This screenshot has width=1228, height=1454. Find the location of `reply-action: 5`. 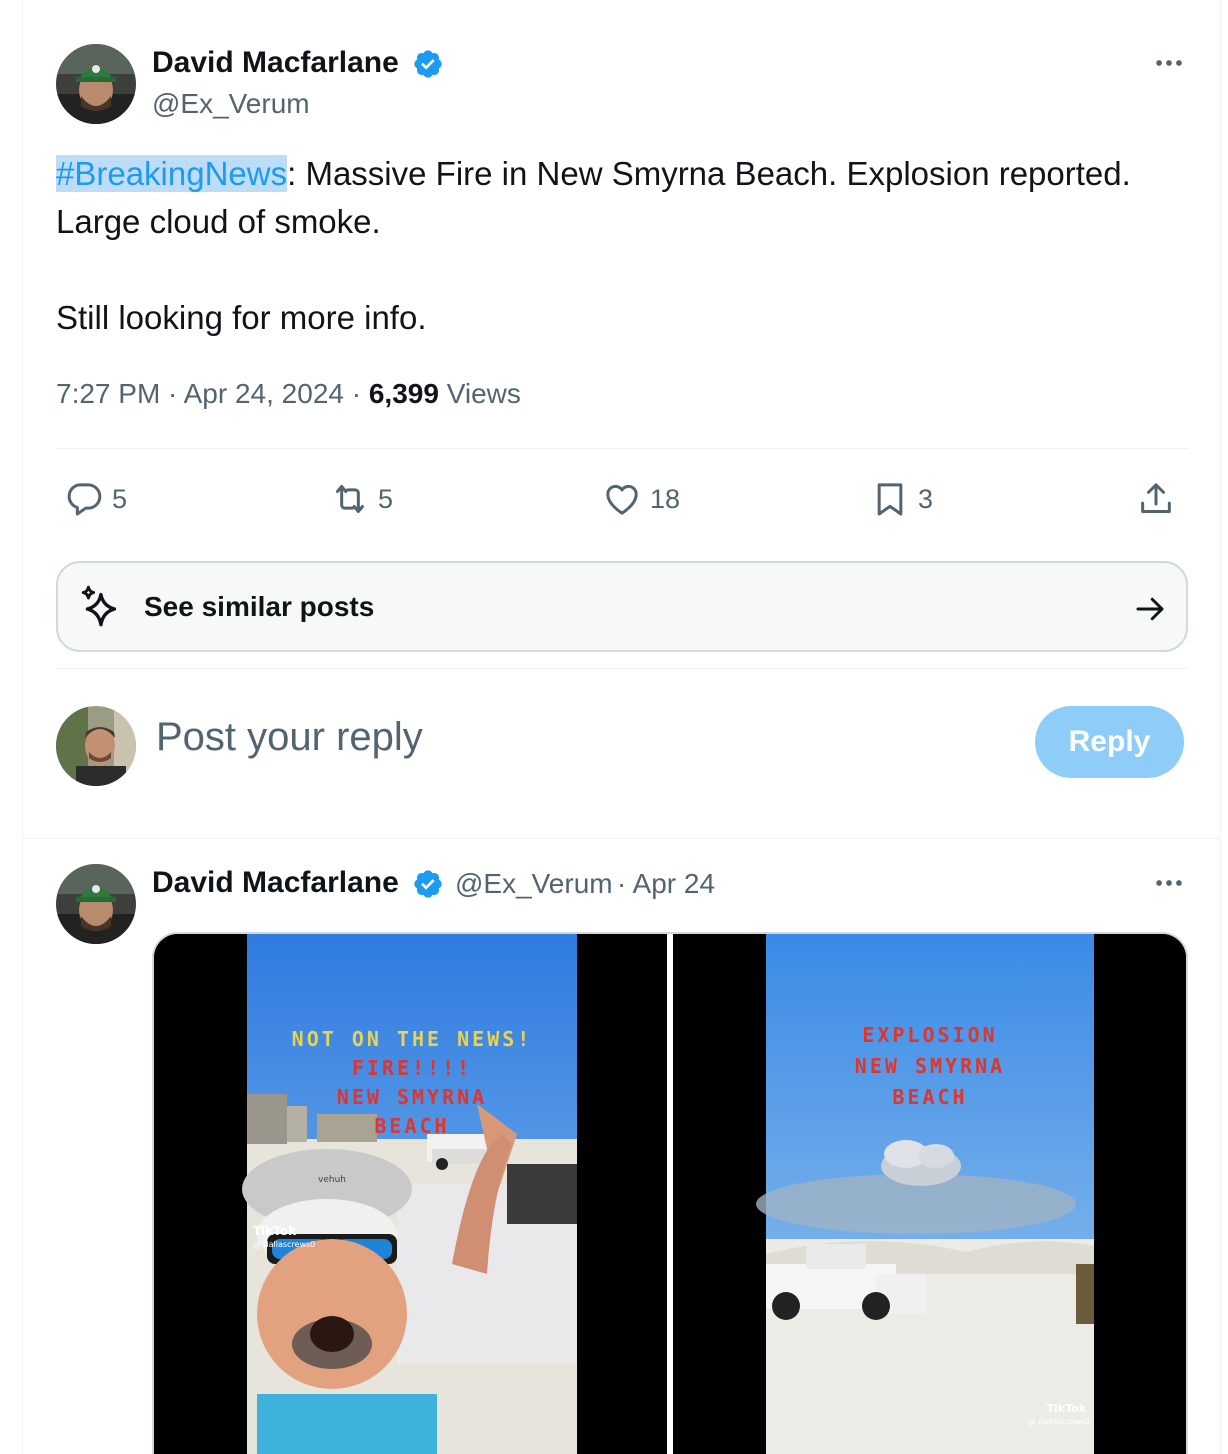

reply-action: 5 is located at coordinates (95, 499).